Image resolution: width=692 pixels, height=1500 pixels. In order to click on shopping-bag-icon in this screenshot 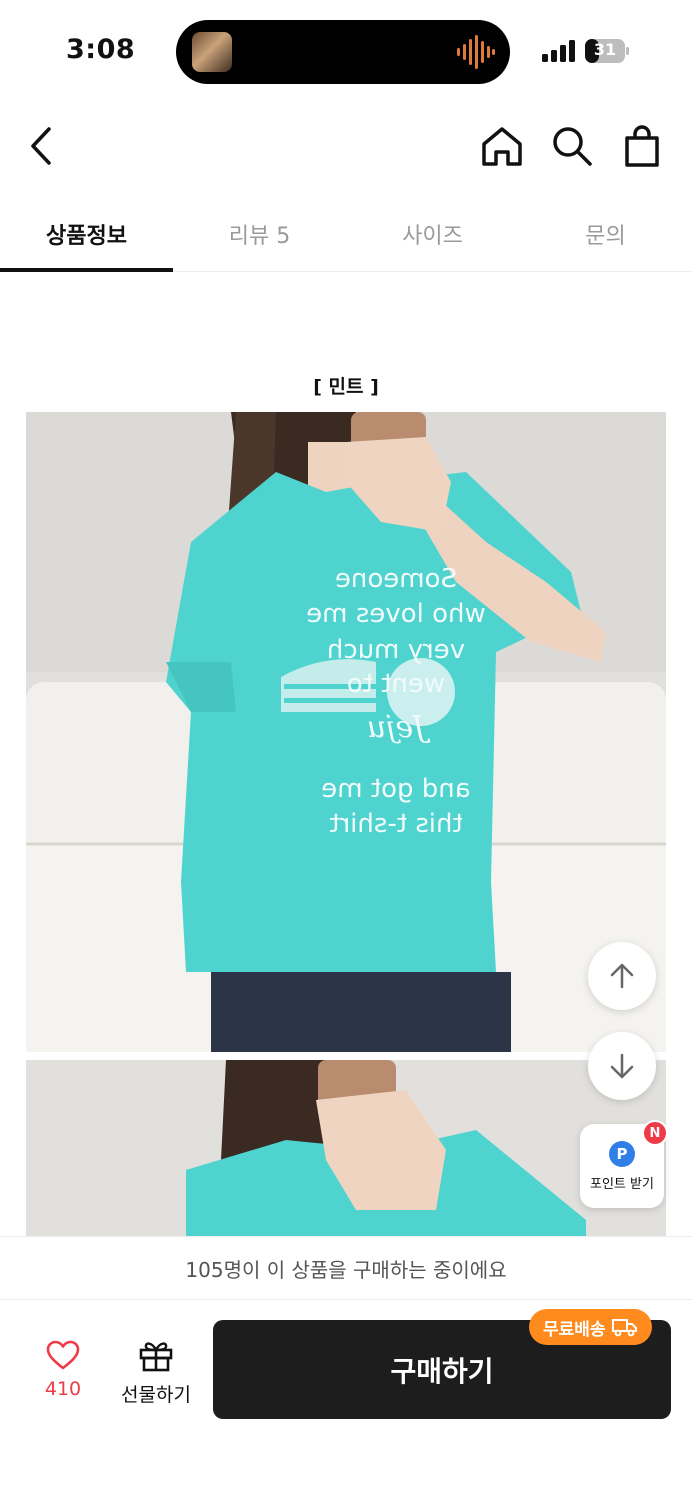, I will do `click(642, 146)`.